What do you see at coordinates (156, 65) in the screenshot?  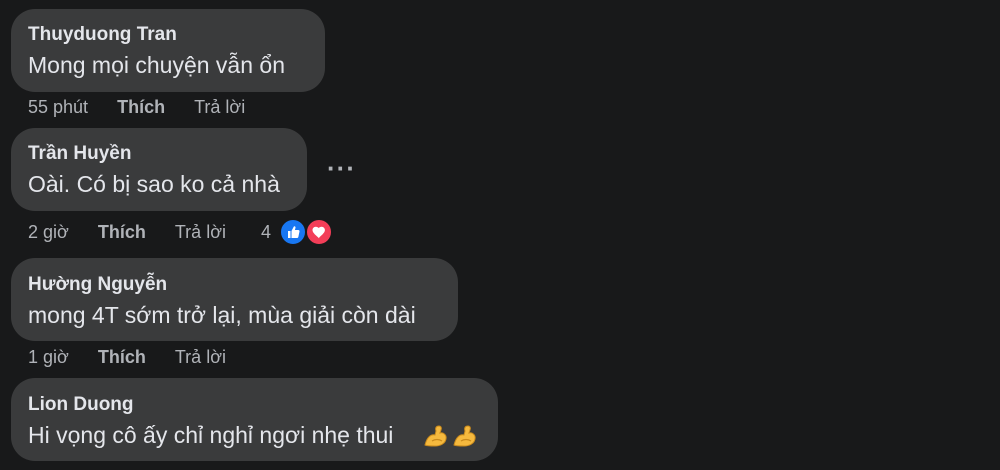 I see `comment-text: Mong mọi chuyện vẫn ổn` at bounding box center [156, 65].